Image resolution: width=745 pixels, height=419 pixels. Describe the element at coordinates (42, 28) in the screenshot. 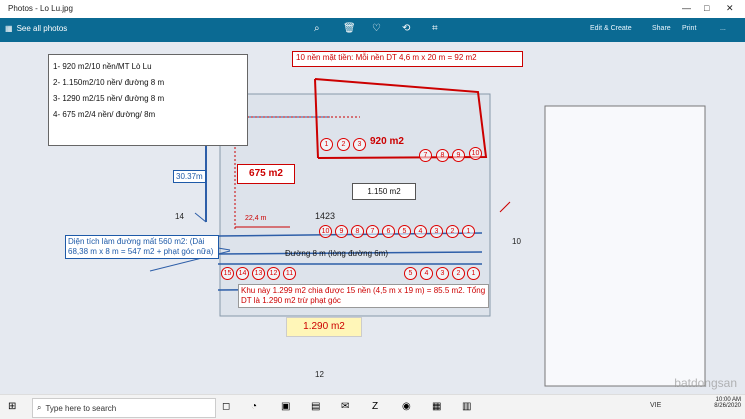

I see `see-all-label: See all photos` at that location.